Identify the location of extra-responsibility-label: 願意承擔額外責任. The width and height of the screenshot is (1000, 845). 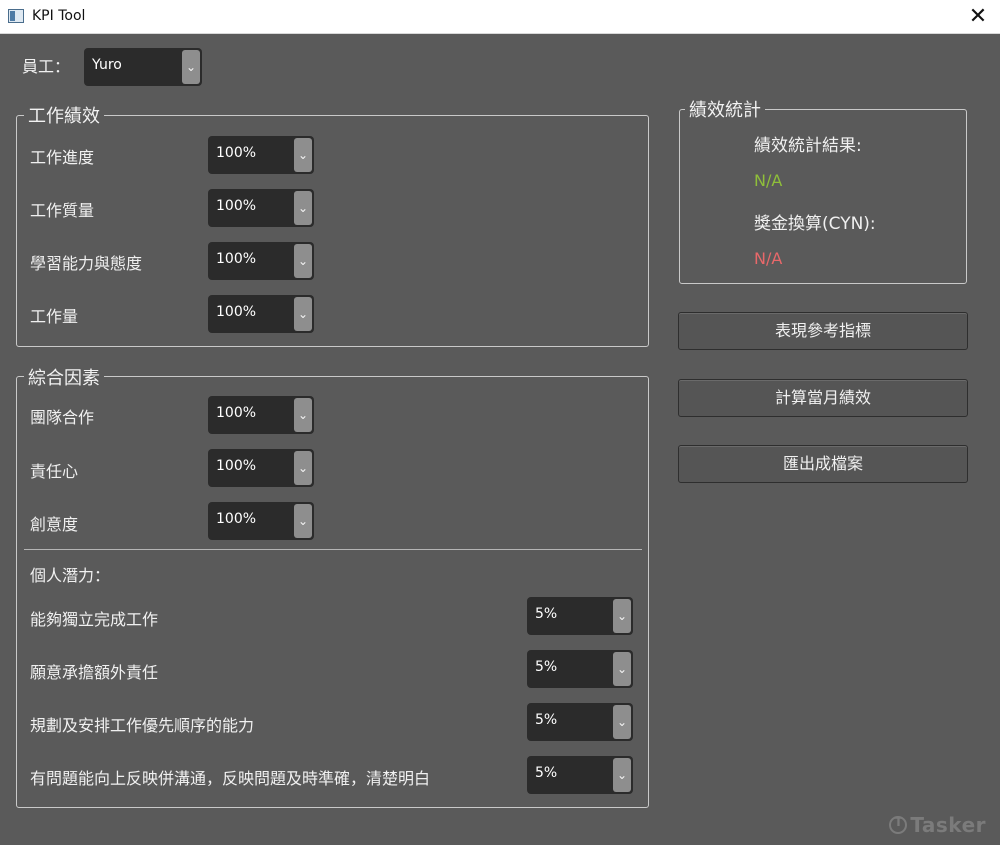
(94, 672).